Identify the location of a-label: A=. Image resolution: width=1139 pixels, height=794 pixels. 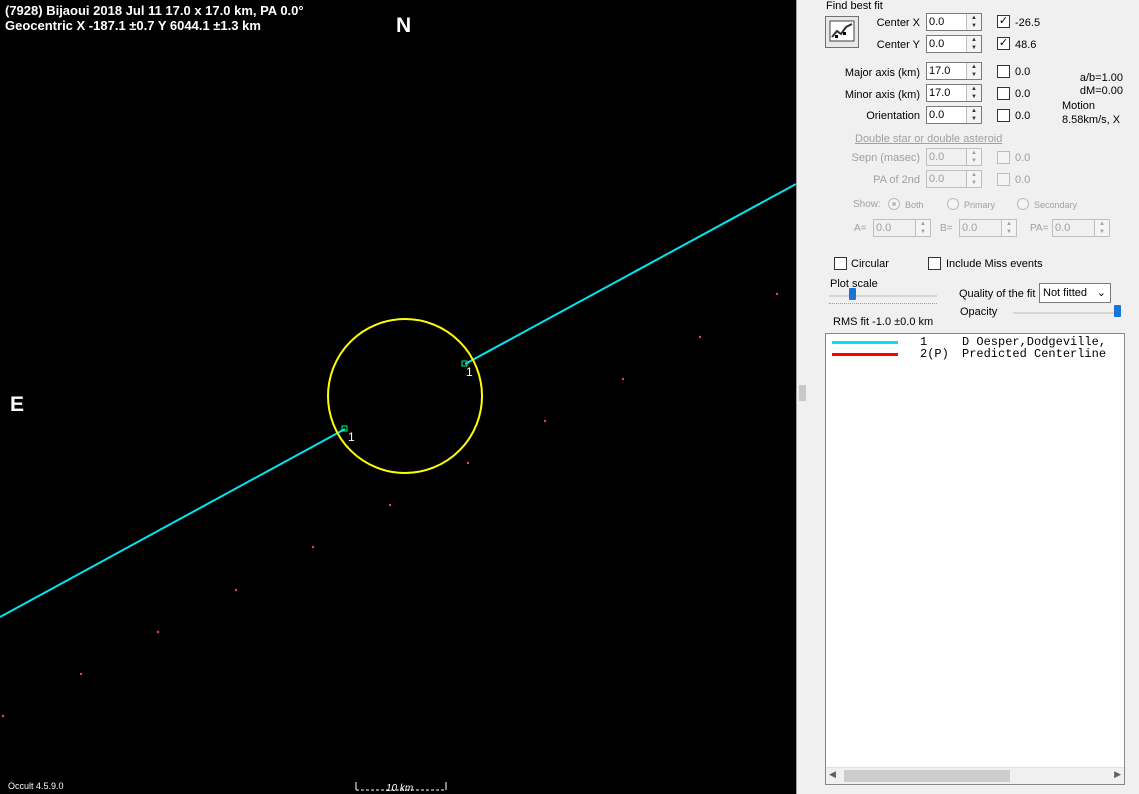
(860, 228).